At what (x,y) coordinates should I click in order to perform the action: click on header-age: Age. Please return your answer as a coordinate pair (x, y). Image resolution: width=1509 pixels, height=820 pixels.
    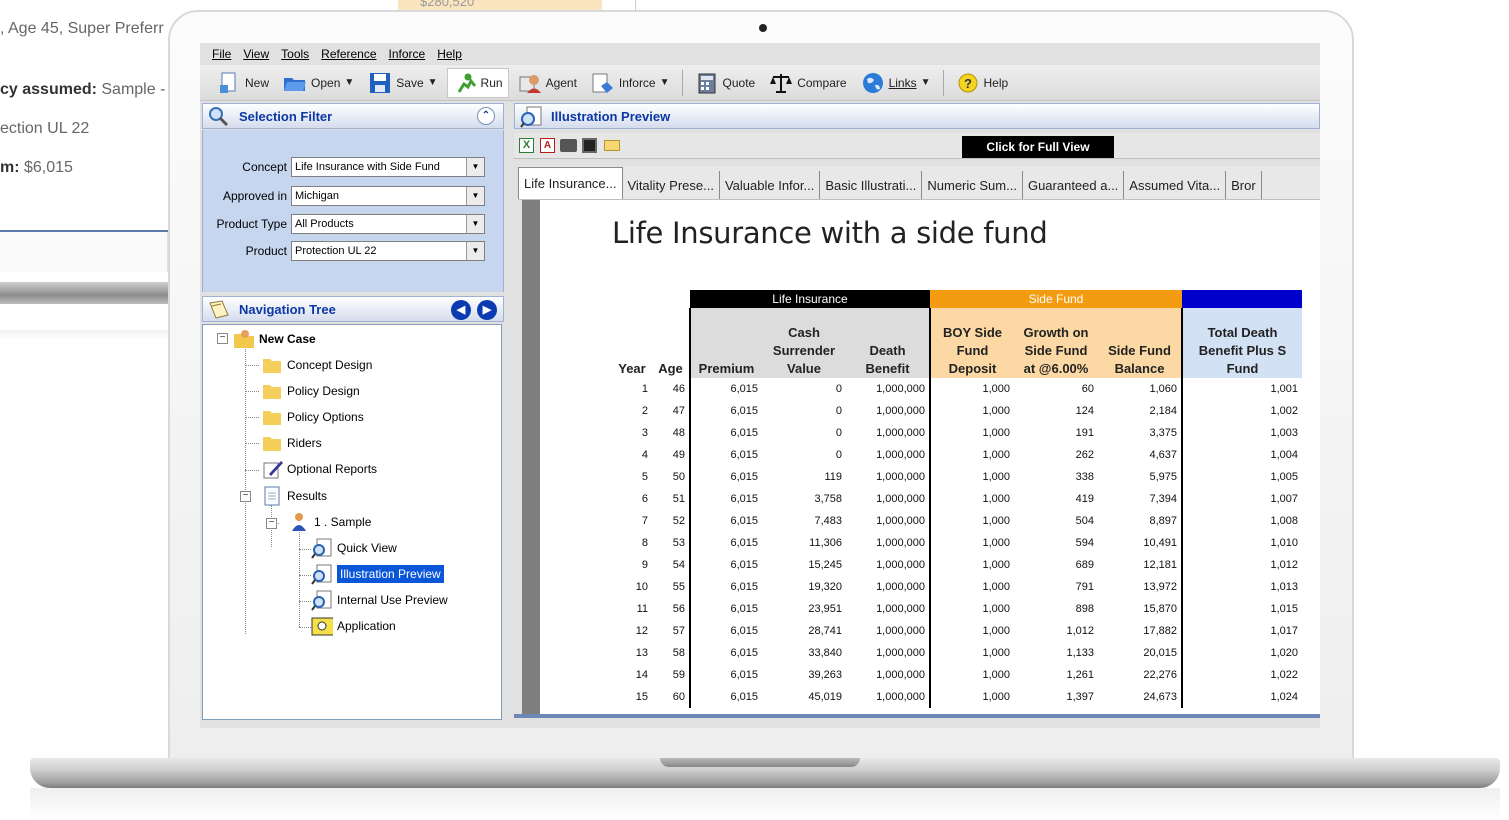
    Looking at the image, I should click on (671, 343).